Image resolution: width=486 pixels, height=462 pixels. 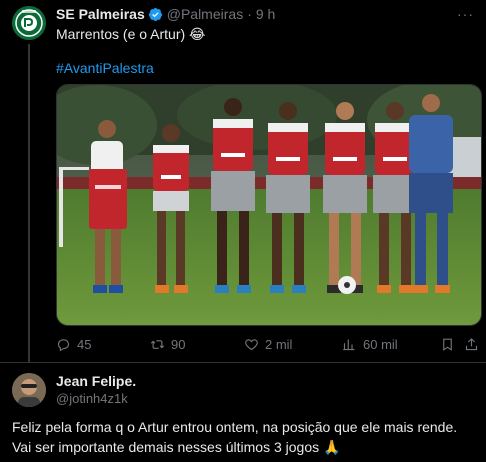 I want to click on views-button: 60 mil, so click(x=370, y=344).